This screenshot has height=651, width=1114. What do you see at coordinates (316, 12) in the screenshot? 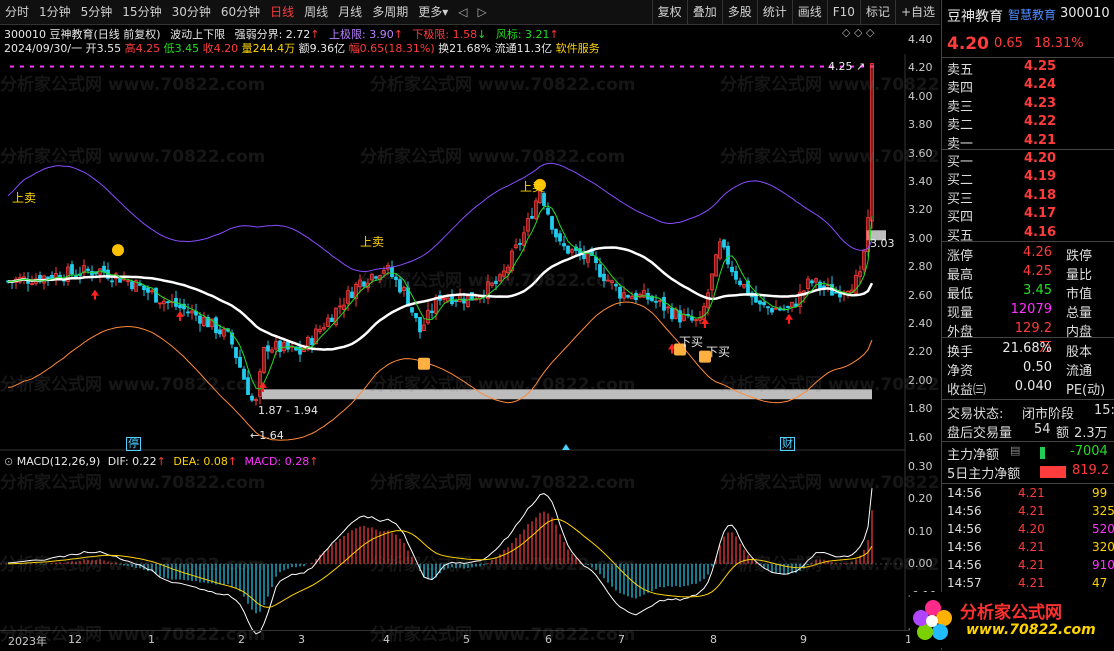
I see `period-tab-7: 周线` at bounding box center [316, 12].